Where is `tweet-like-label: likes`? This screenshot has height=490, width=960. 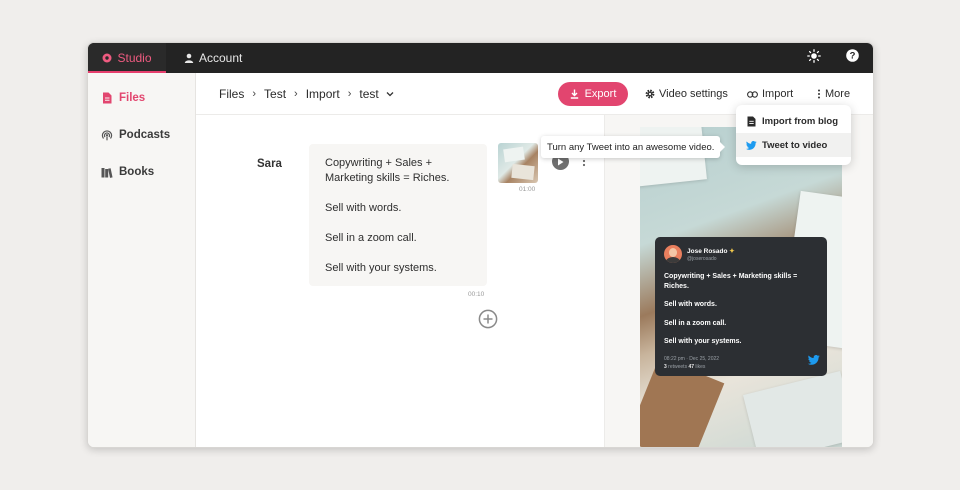
tweet-like-label: likes is located at coordinates (700, 366).